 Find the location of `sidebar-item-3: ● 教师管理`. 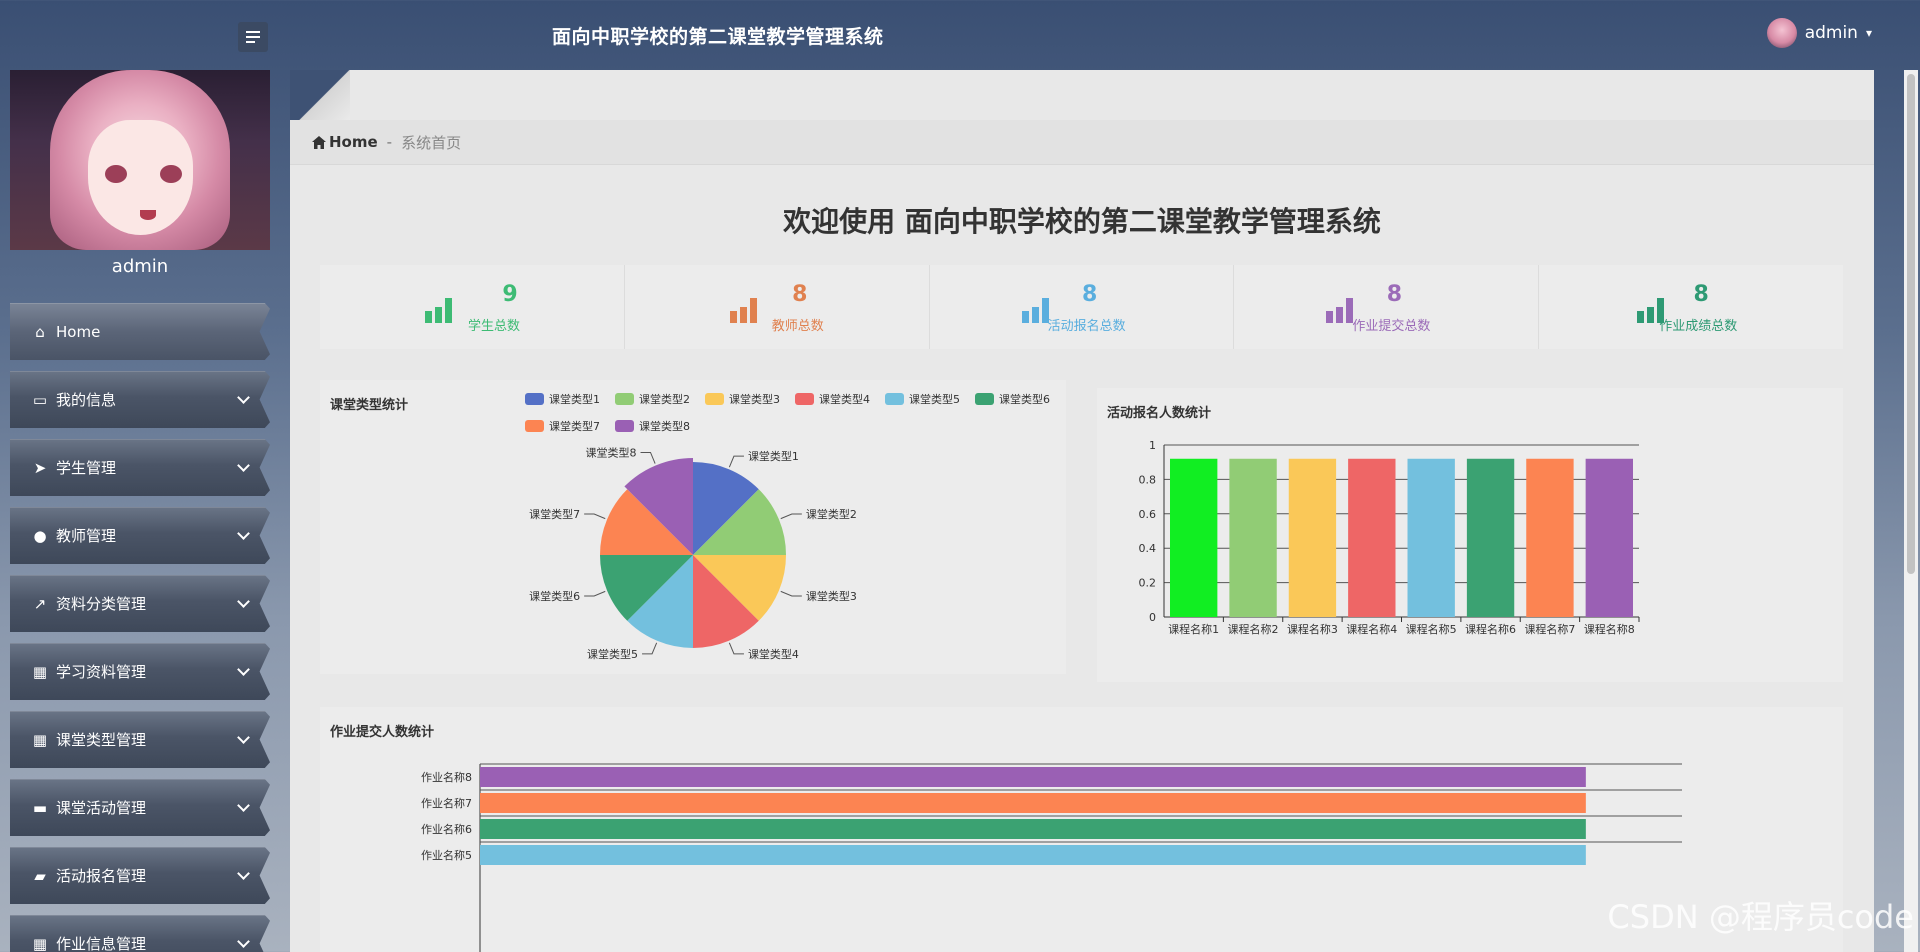

sidebar-item-3: ● 教师管理 is located at coordinates (140, 535).